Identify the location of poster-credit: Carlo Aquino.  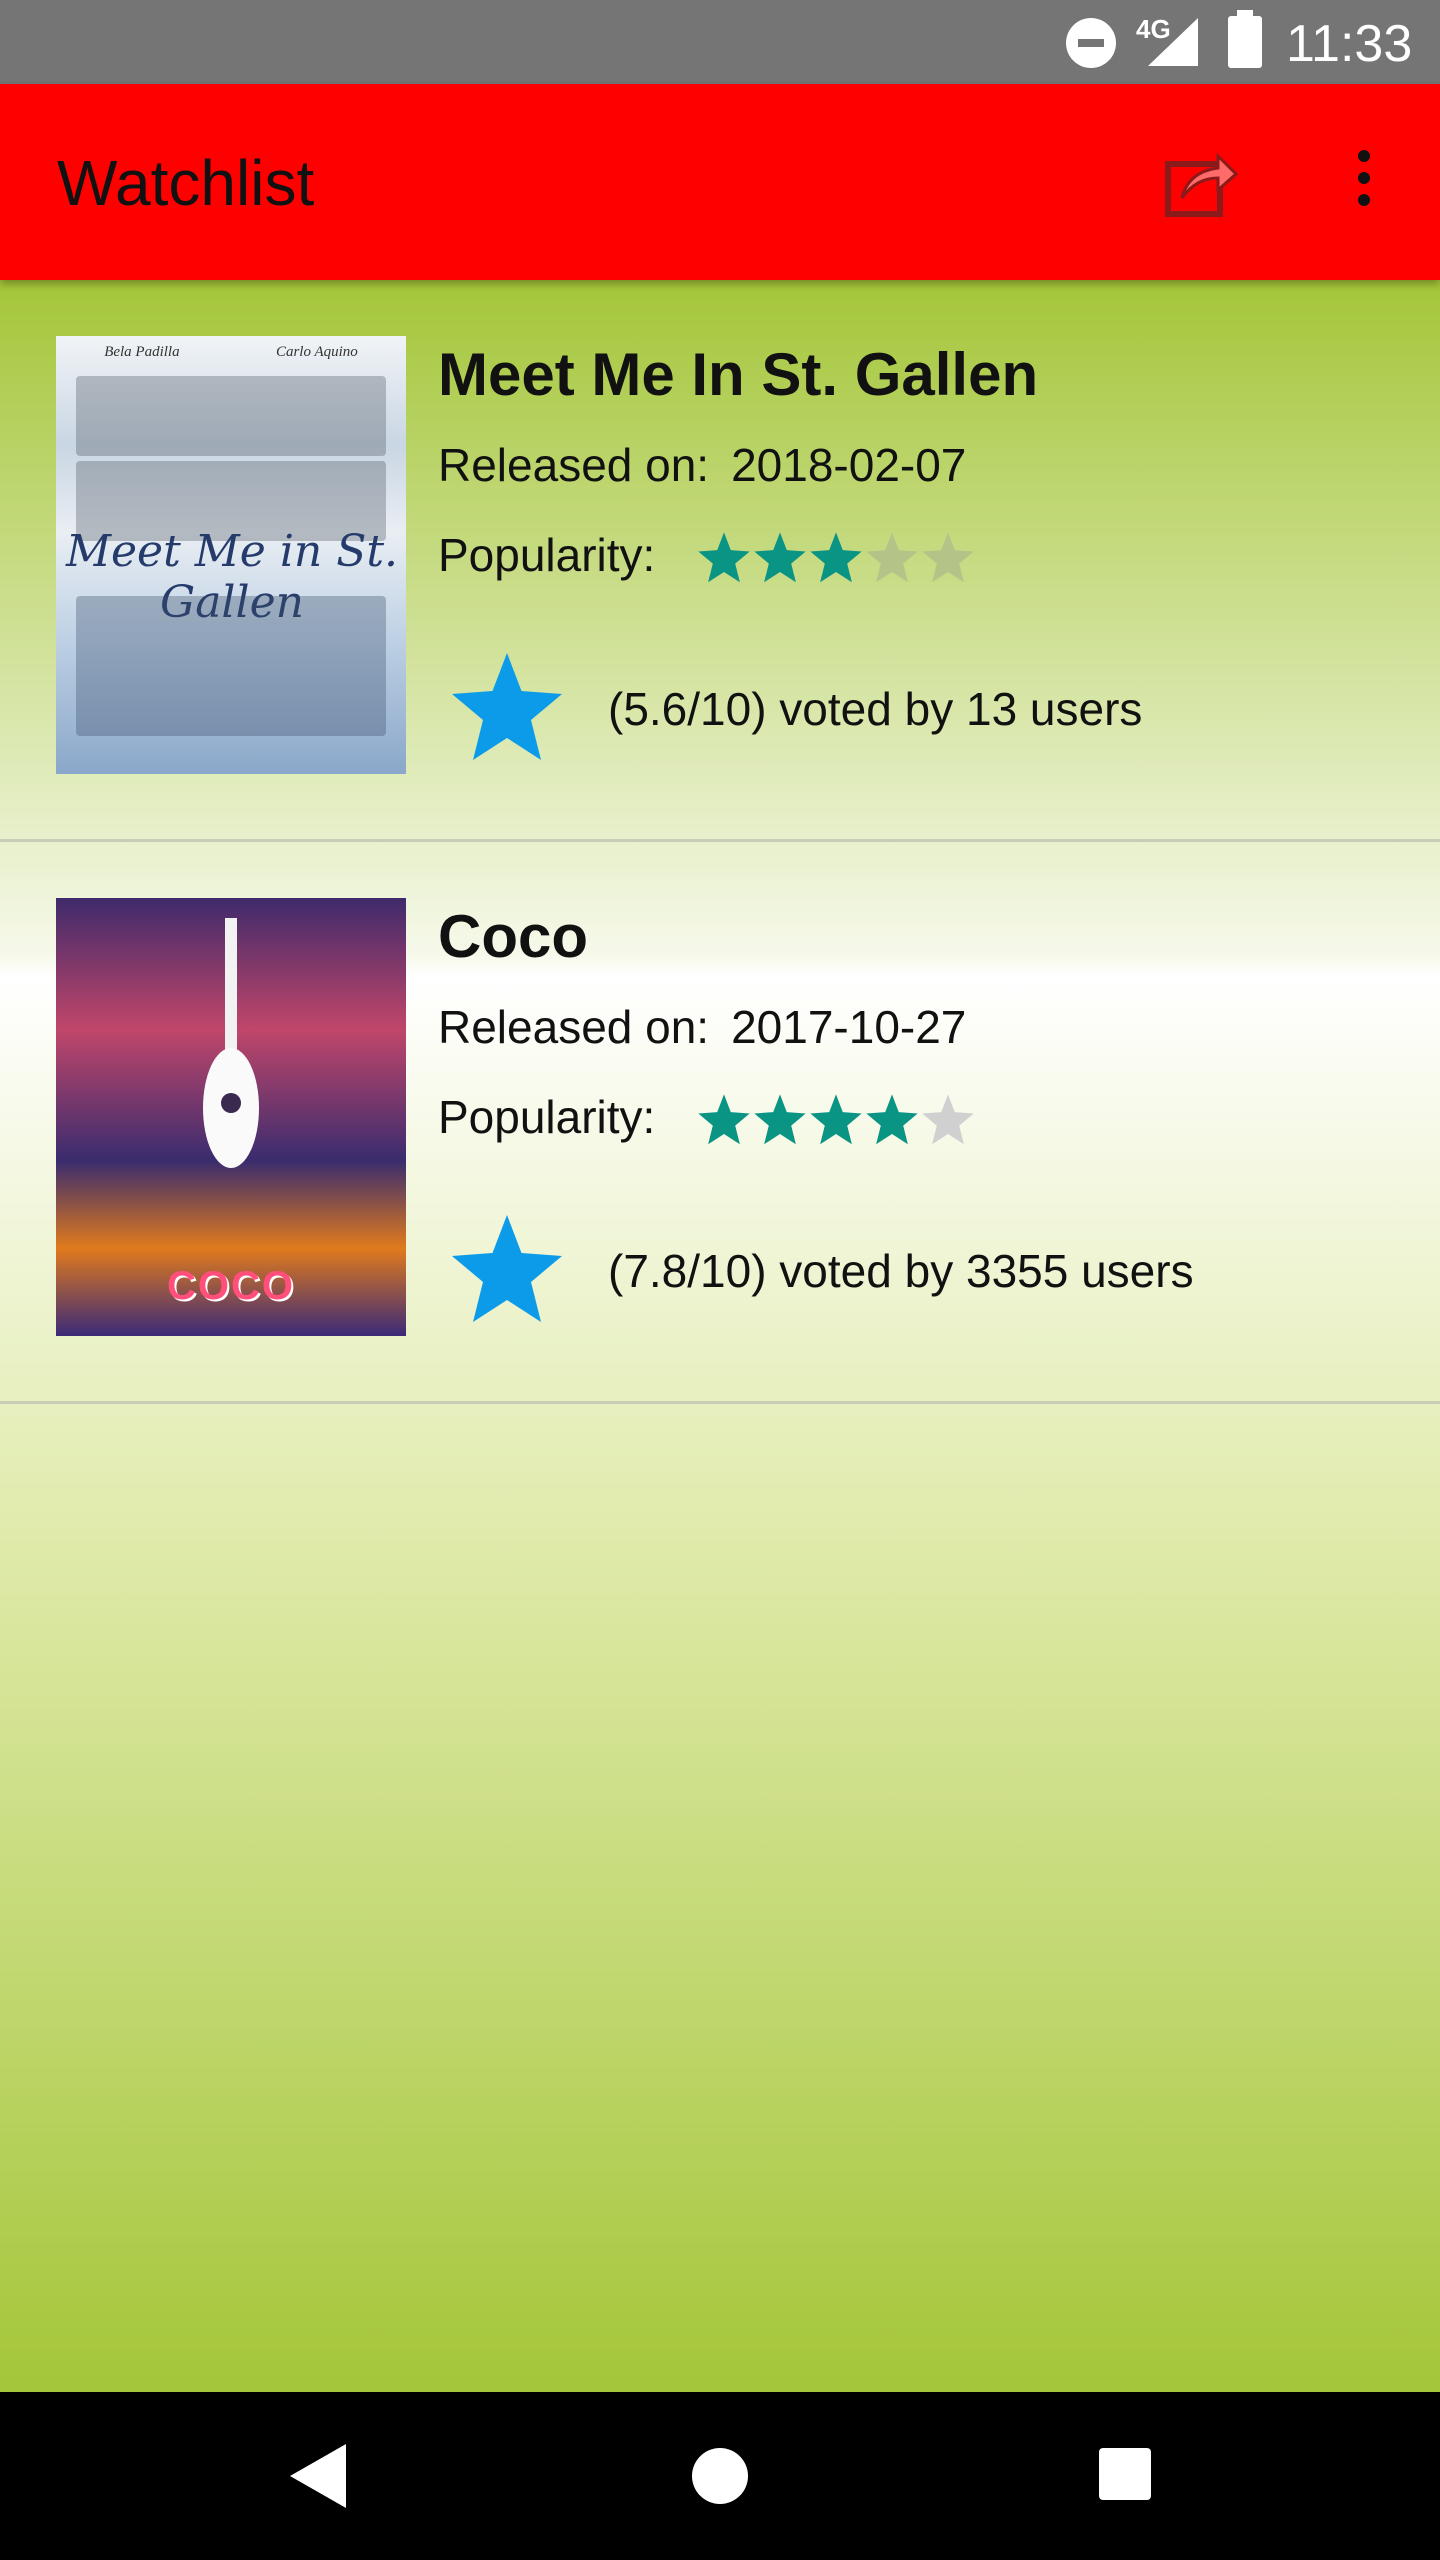
(316, 352).